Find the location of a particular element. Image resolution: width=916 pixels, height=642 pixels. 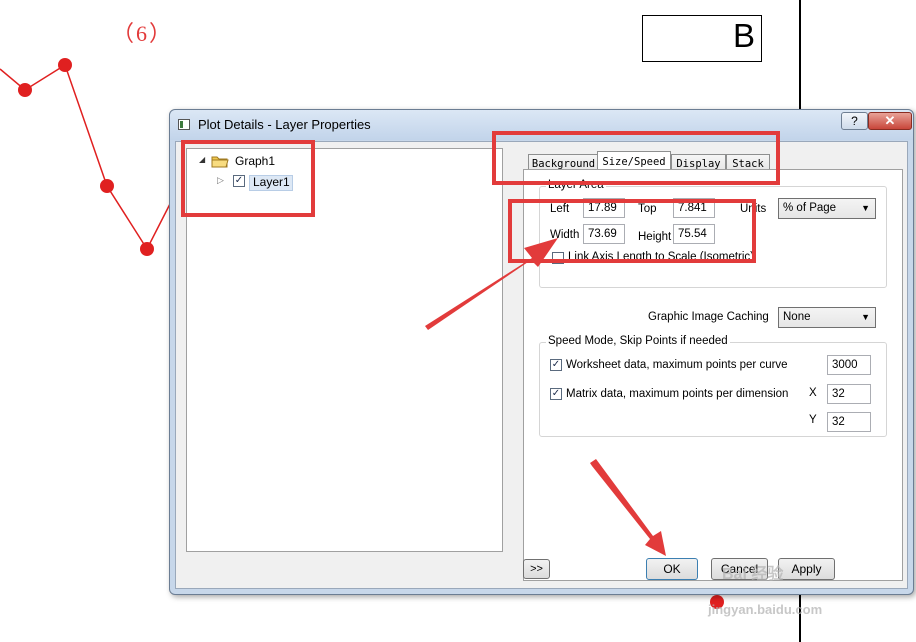

arrow-to-size-fields is located at coordinates (491, 284).